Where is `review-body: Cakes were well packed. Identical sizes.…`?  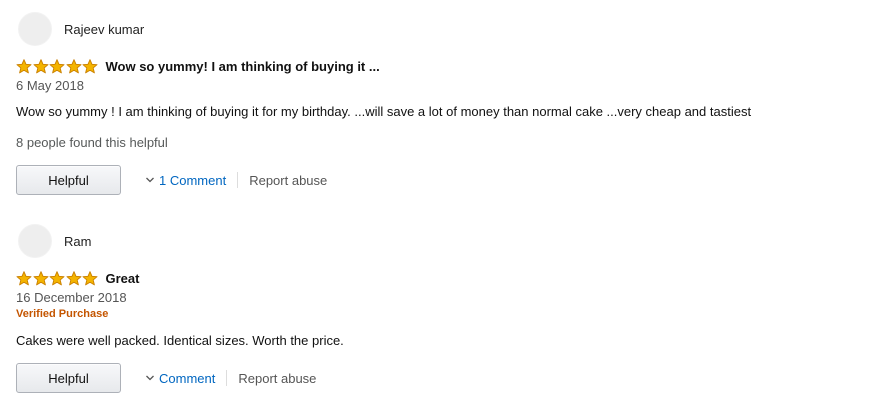 review-body: Cakes were well packed. Identical sizes.… is located at coordinates (180, 340).